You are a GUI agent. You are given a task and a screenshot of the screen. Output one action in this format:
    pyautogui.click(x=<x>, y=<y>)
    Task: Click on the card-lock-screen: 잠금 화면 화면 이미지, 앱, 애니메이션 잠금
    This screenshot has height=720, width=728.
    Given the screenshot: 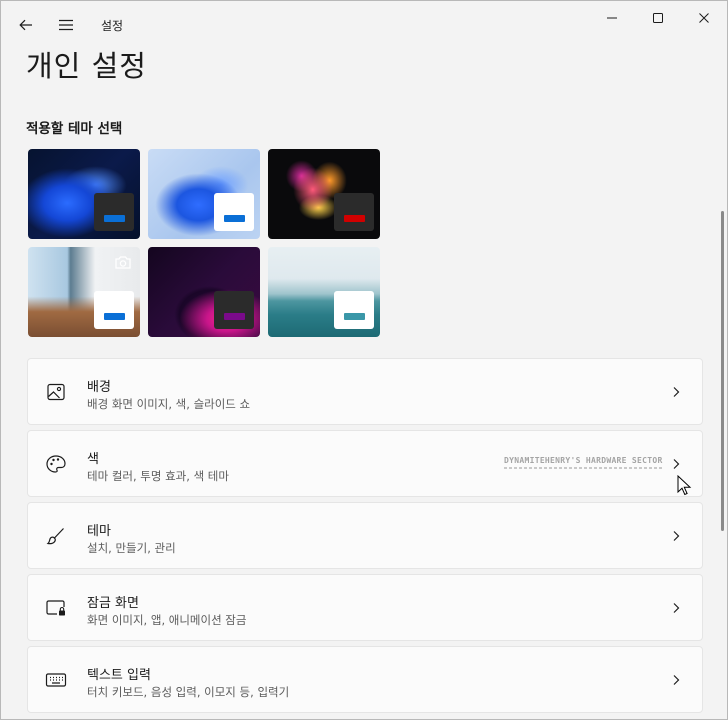 What is the action you would take?
    pyautogui.click(x=365, y=607)
    